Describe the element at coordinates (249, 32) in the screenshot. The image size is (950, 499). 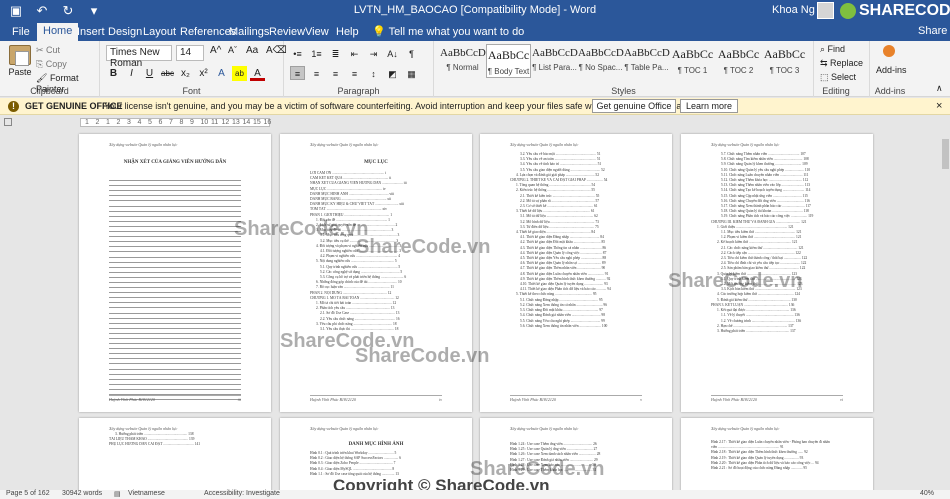
I see `tab-mailings: Mailings` at that location.